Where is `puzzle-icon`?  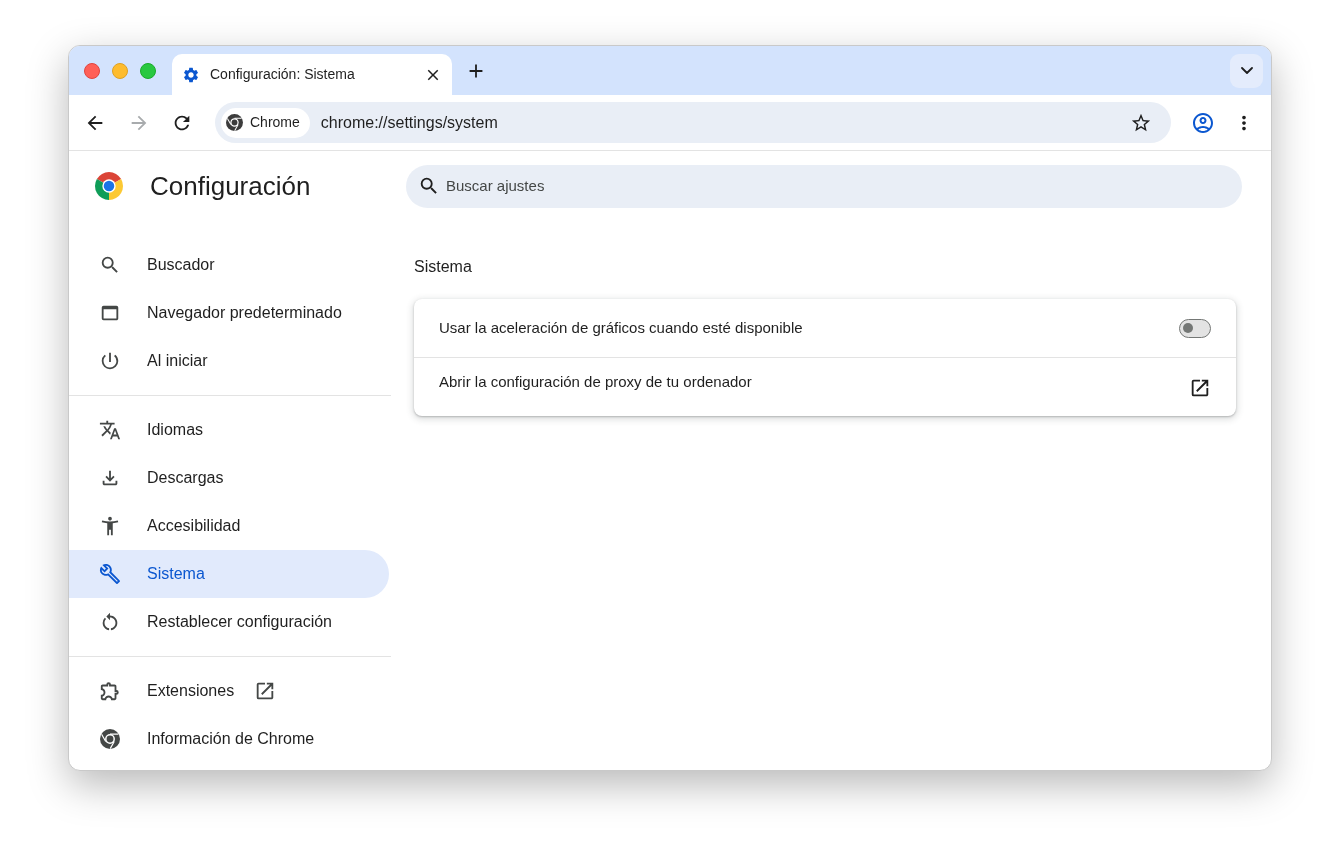
puzzle-icon is located at coordinates (110, 691).